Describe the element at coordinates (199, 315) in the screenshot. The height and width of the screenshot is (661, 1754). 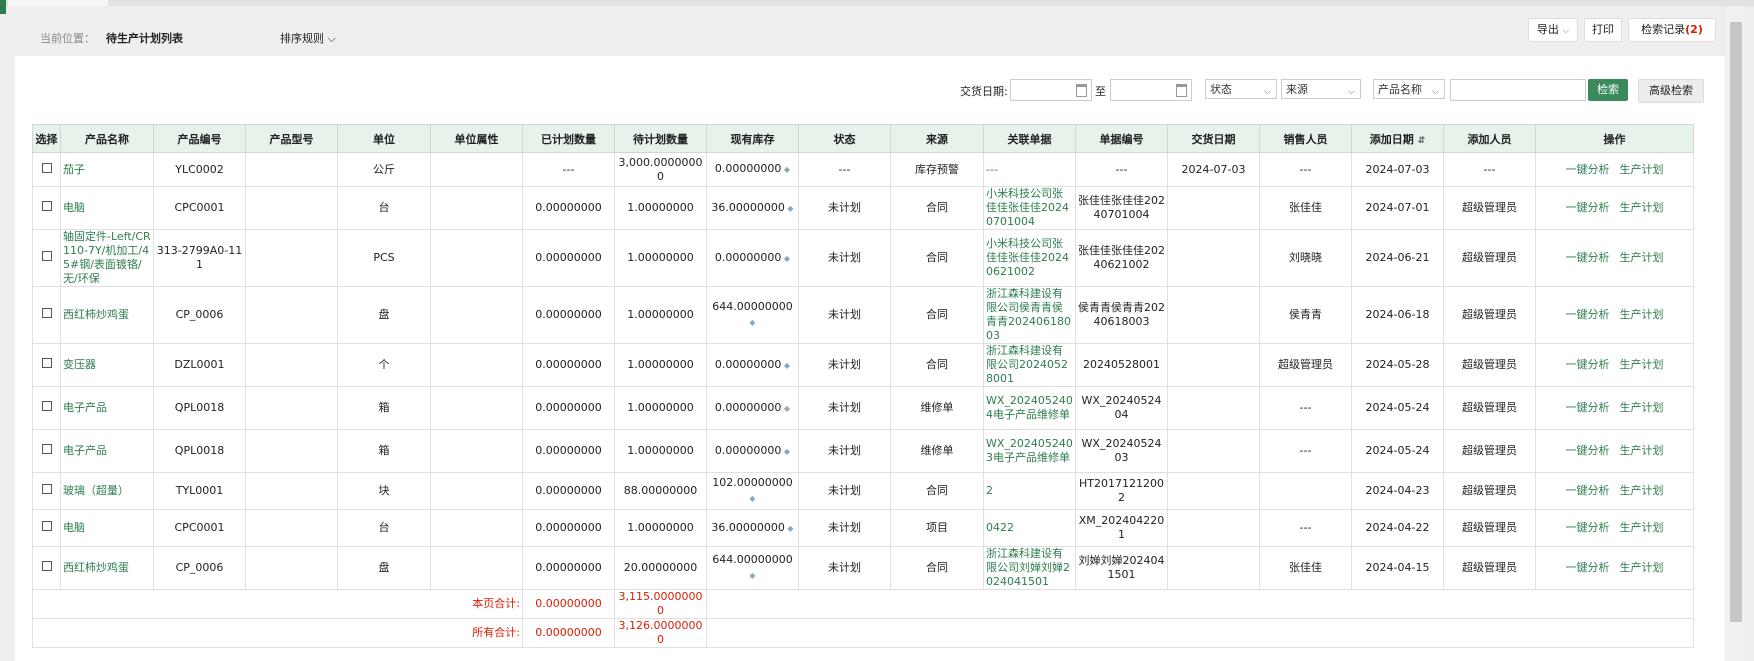
I see `product-code: CP_0006` at that location.